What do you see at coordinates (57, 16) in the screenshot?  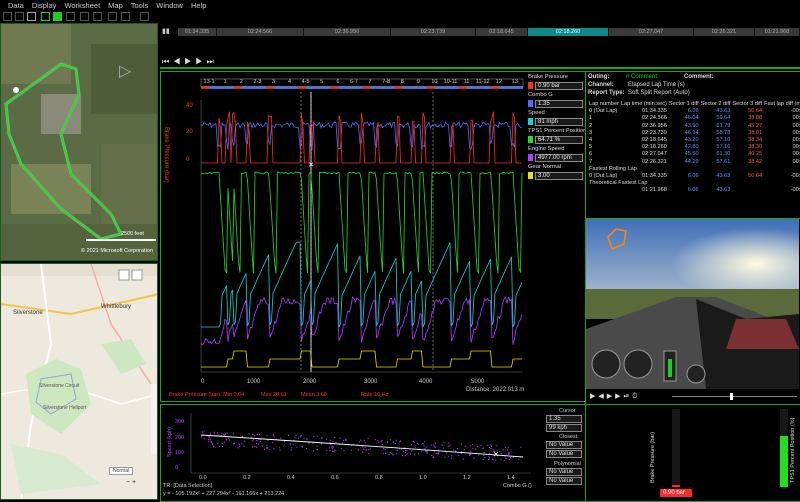 I see `record-icon` at bounding box center [57, 16].